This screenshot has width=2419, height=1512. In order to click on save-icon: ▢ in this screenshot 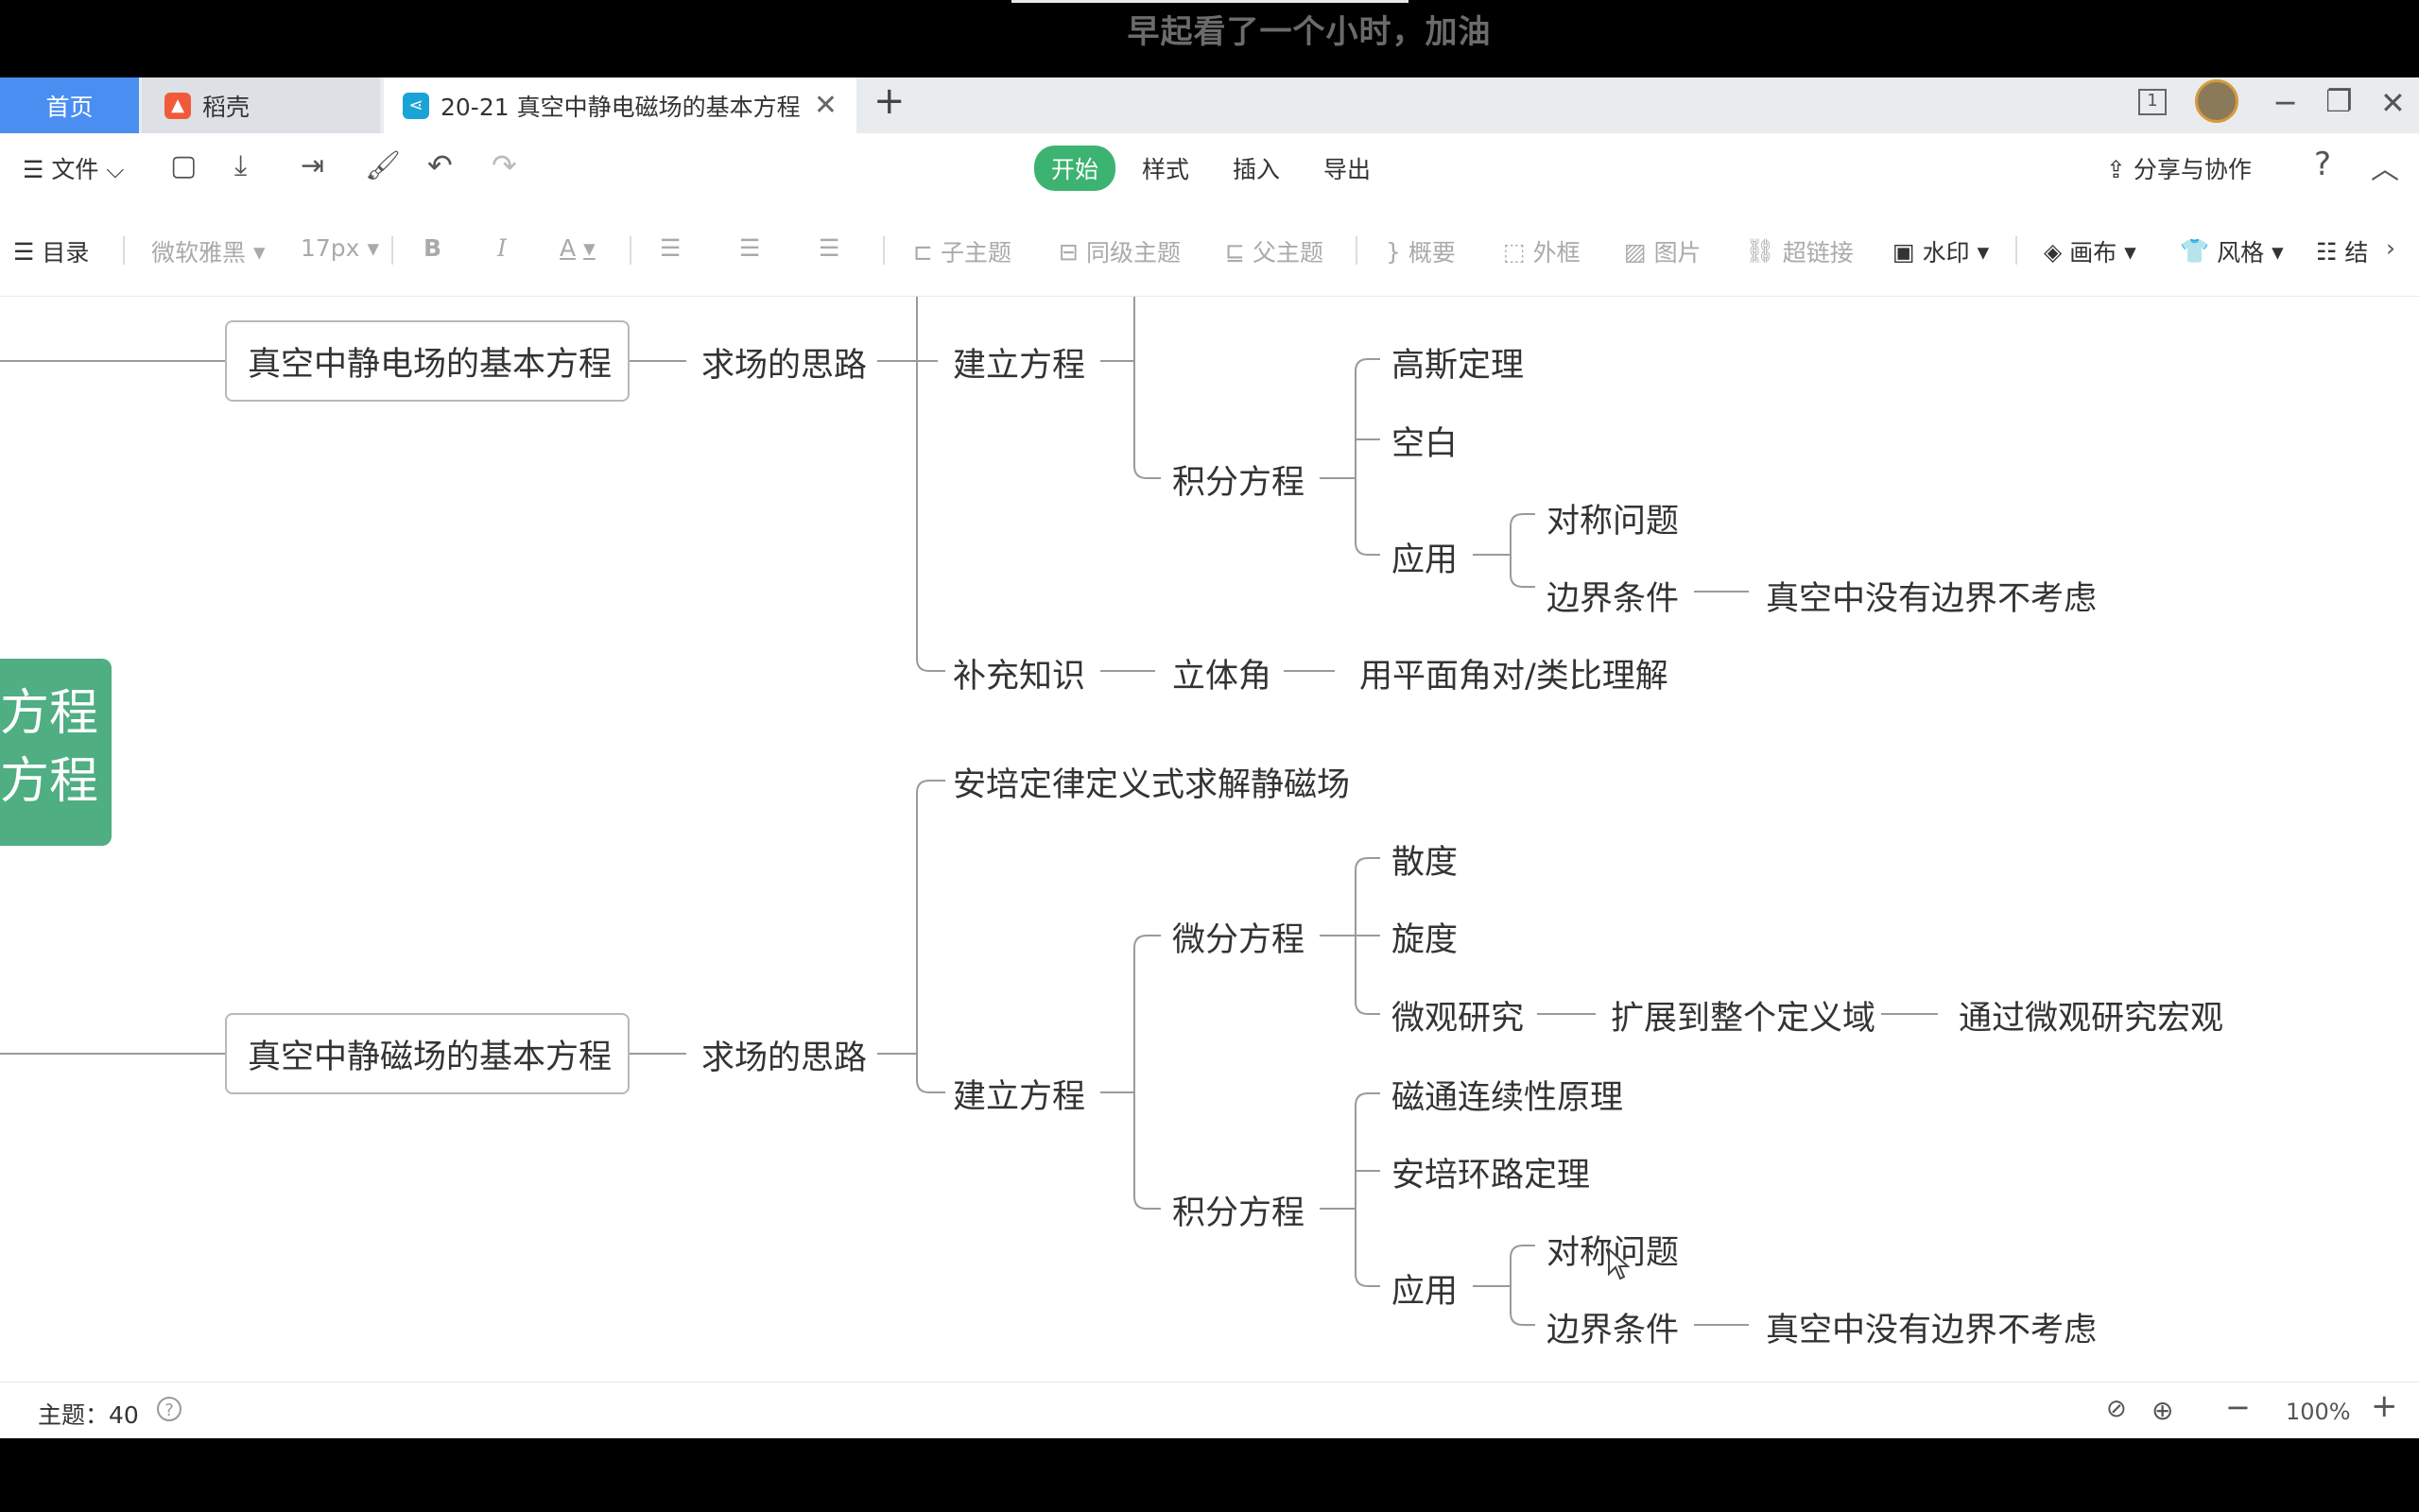, I will do `click(184, 165)`.